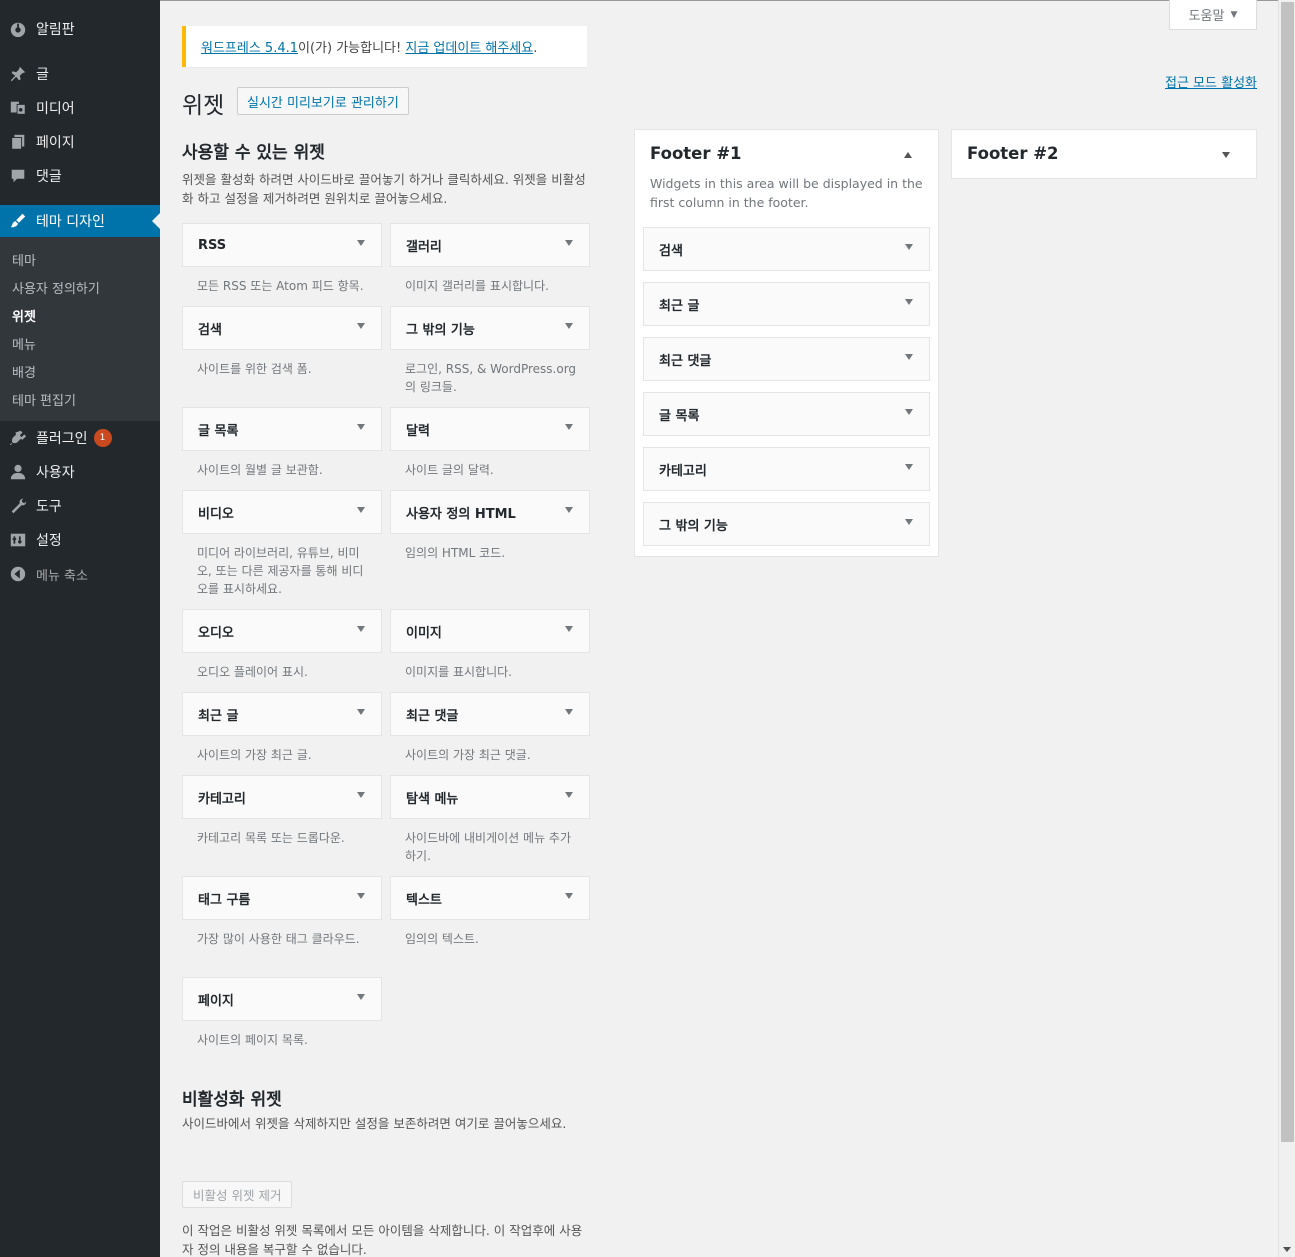  What do you see at coordinates (490, 631) in the screenshot?
I see `widget-image: 이미지` at bounding box center [490, 631].